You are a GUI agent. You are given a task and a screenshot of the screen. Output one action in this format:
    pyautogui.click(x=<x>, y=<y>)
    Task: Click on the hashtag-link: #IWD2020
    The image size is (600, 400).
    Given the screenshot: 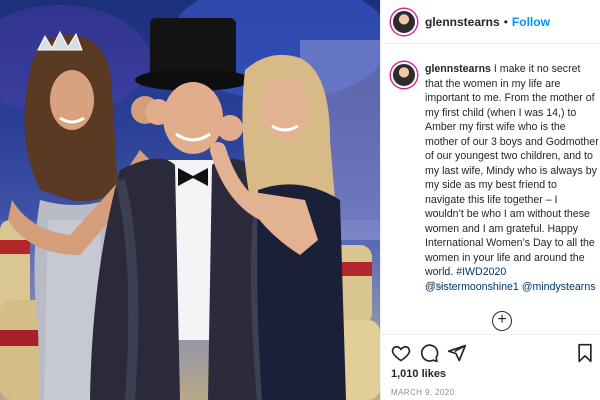 What is the action you would take?
    pyautogui.click(x=481, y=272)
    